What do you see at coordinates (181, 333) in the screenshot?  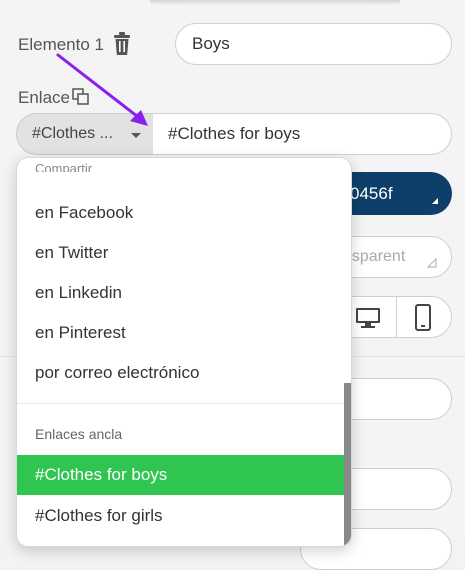 I see `share-pinterest-option: en Pinterest` at bounding box center [181, 333].